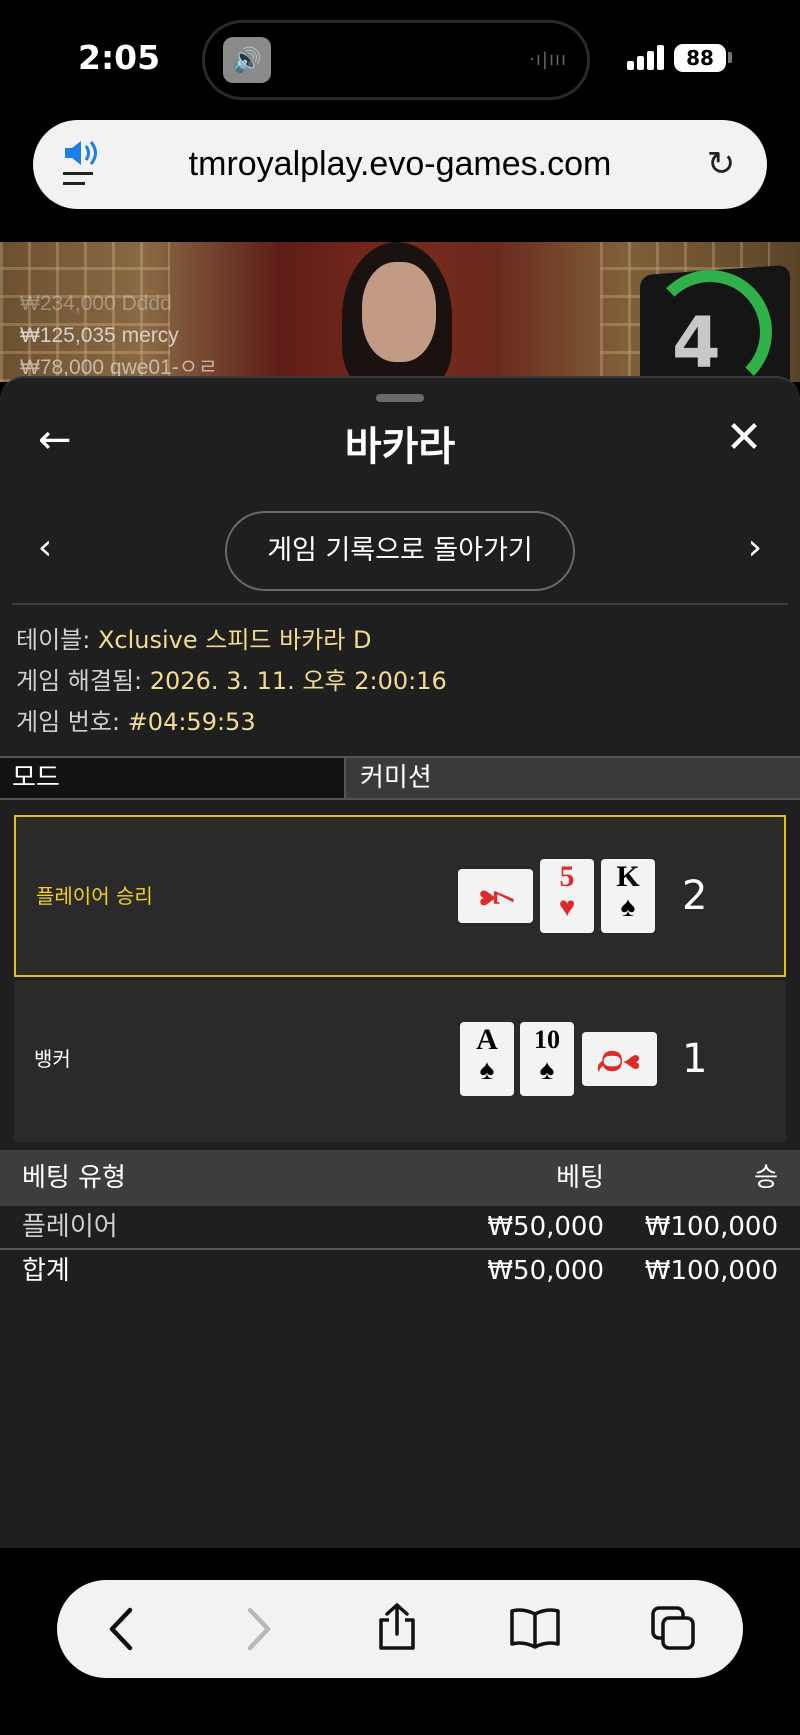 The width and height of the screenshot is (800, 1735). I want to click on playing-card: A ♠, so click(487, 1059).